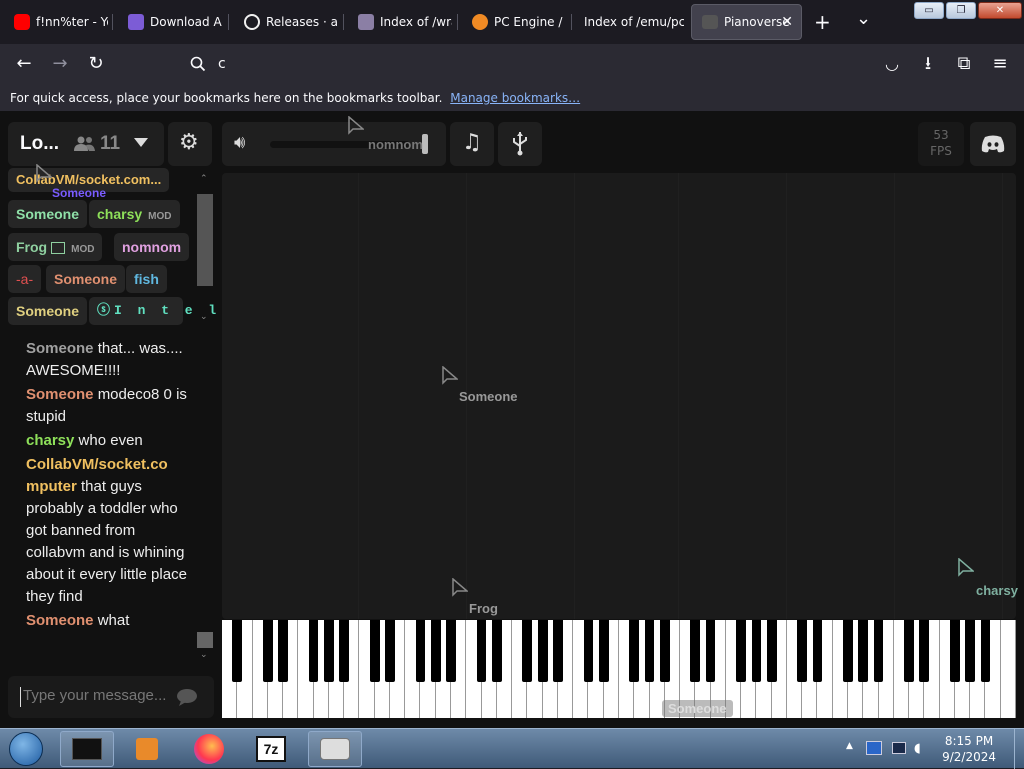 This screenshot has height=769, width=1024. Describe the element at coordinates (822, 22) in the screenshot. I see `new-tab-button: +` at that location.